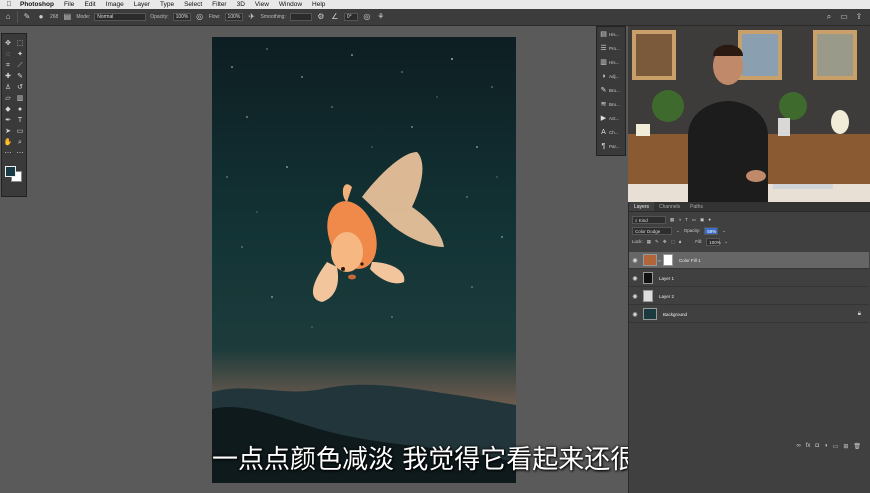  What do you see at coordinates (726, 242) in the screenshot?
I see `fill-dropdown-icon: ⌄` at bounding box center [726, 242].